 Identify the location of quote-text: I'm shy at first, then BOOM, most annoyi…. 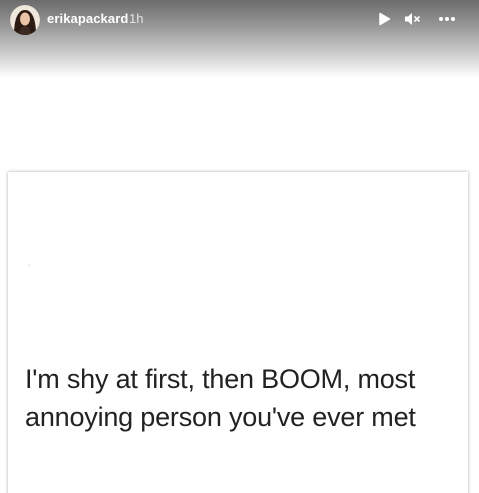
(245, 398).